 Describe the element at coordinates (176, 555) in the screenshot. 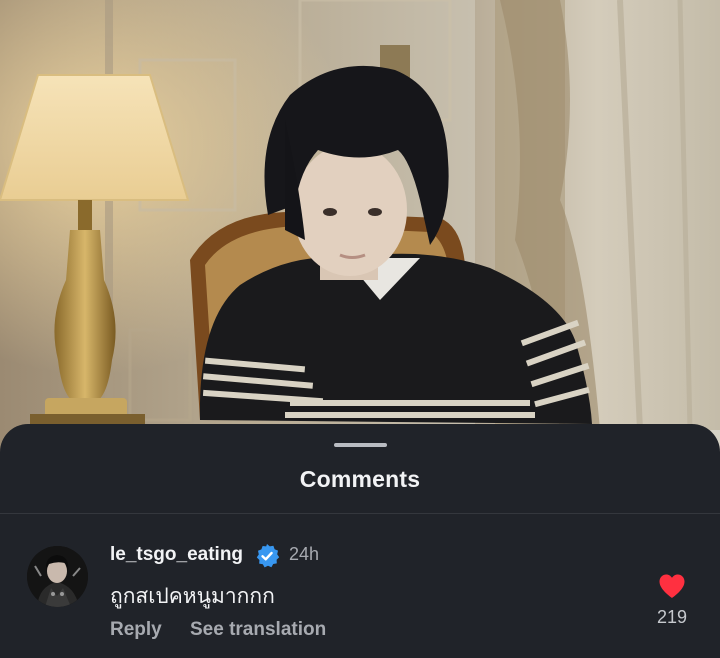

I see `comment-username: le_tsgo_eating` at that location.